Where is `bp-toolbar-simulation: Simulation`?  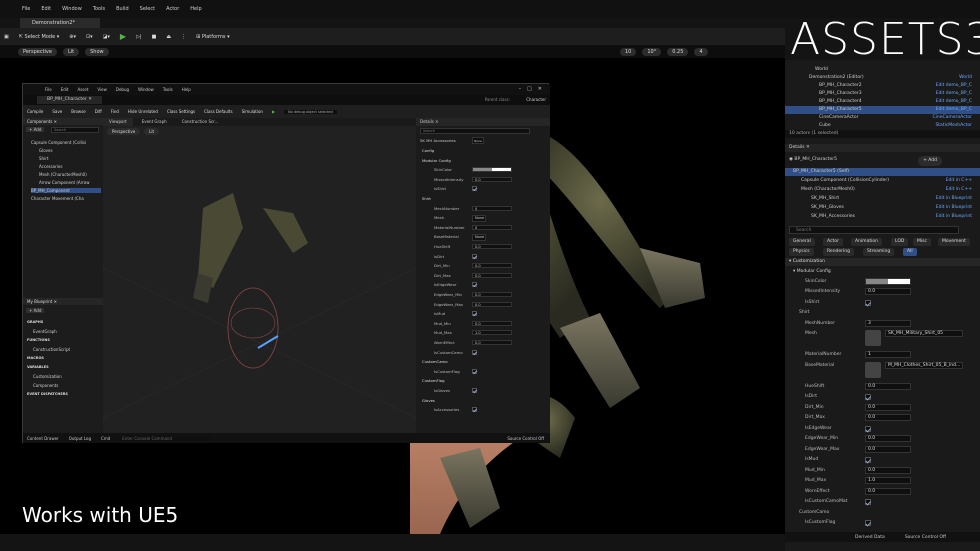
bp-toolbar-simulation: Simulation is located at coordinates (252, 111).